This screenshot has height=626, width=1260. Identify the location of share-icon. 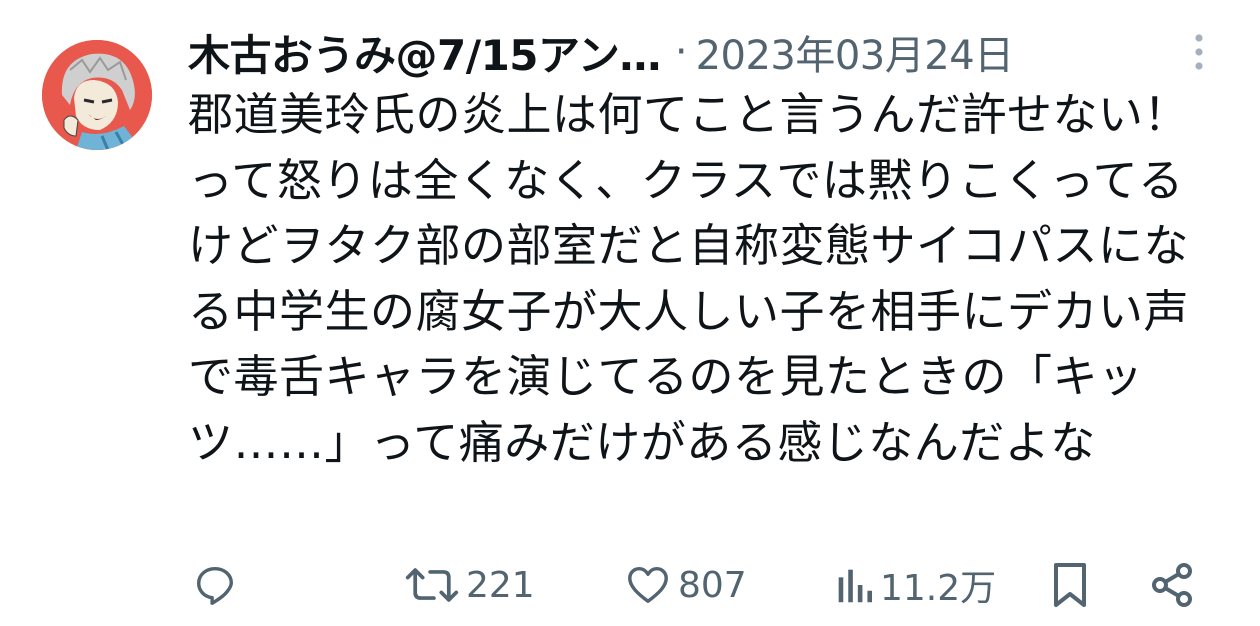
(1172, 585).